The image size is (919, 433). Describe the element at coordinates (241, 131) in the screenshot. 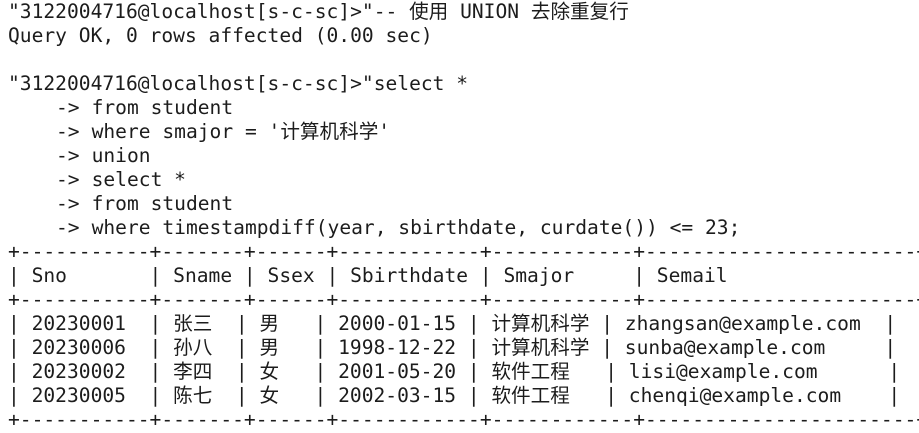

I see `sql-line: where smajor = '计算机科学'` at that location.